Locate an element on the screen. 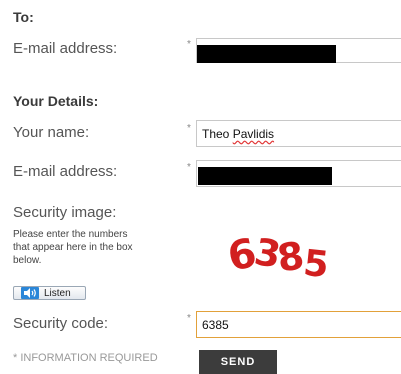 This screenshot has width=401, height=374. listen-button: Listen is located at coordinates (49, 293).